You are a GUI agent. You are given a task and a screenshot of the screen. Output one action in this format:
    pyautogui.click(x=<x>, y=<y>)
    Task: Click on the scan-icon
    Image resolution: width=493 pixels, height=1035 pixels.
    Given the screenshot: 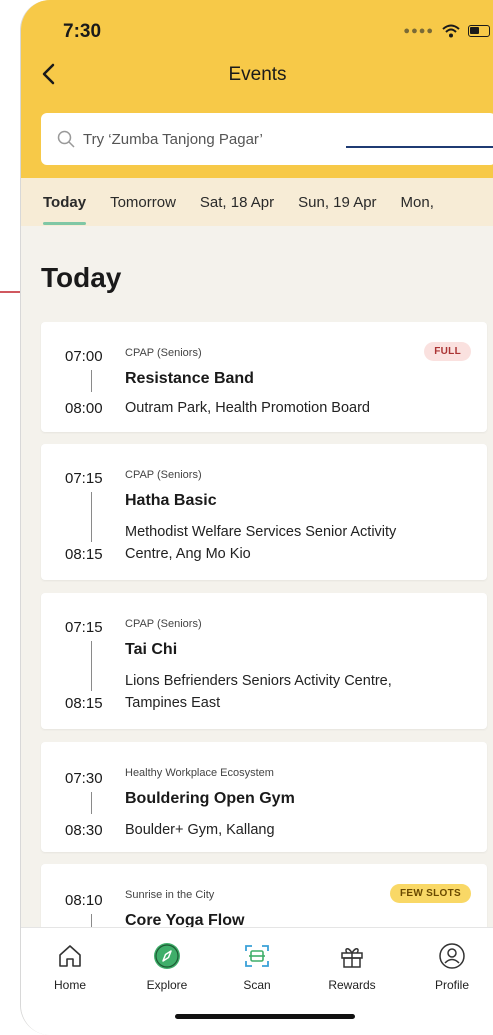 What is the action you would take?
    pyautogui.click(x=257, y=956)
    